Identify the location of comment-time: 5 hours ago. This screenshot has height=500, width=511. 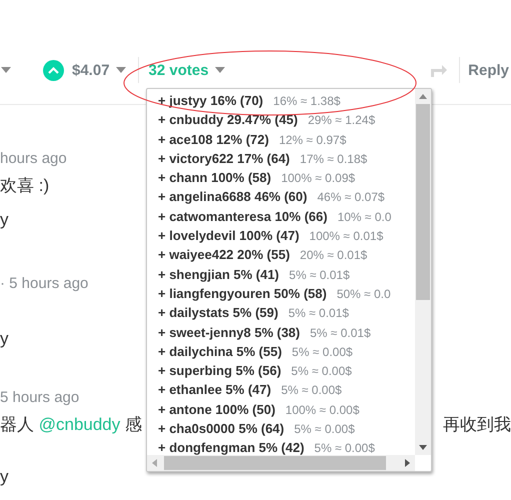
(40, 398).